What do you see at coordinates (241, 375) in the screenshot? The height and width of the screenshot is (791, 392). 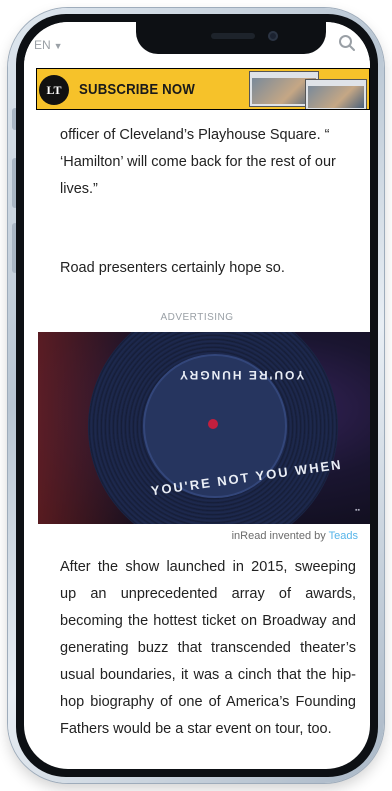 I see `record-text-top: YOU'RE HUNGRY` at bounding box center [241, 375].